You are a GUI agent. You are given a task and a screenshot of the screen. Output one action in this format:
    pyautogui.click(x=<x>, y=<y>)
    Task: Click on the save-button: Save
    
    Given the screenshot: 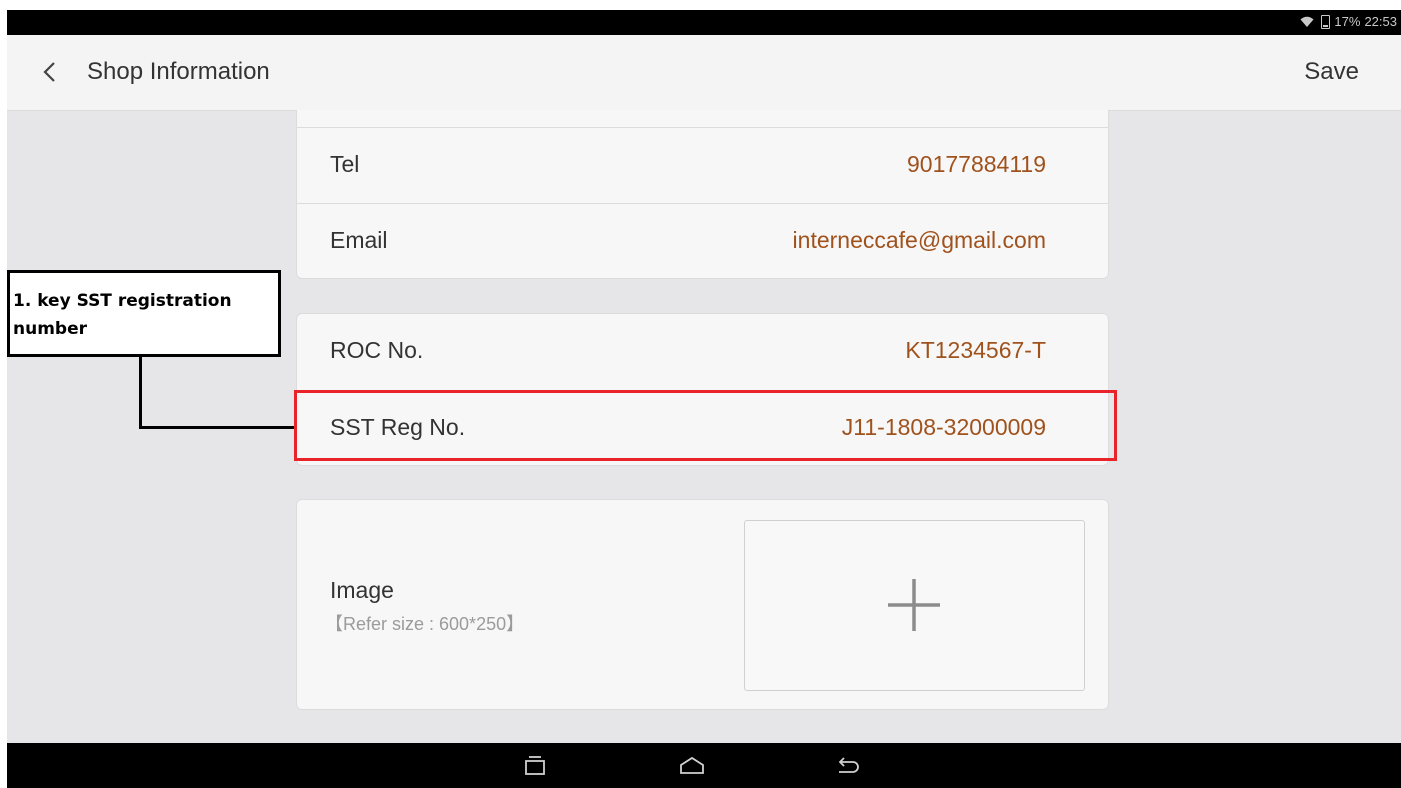 What is the action you would take?
    pyautogui.click(x=1331, y=72)
    